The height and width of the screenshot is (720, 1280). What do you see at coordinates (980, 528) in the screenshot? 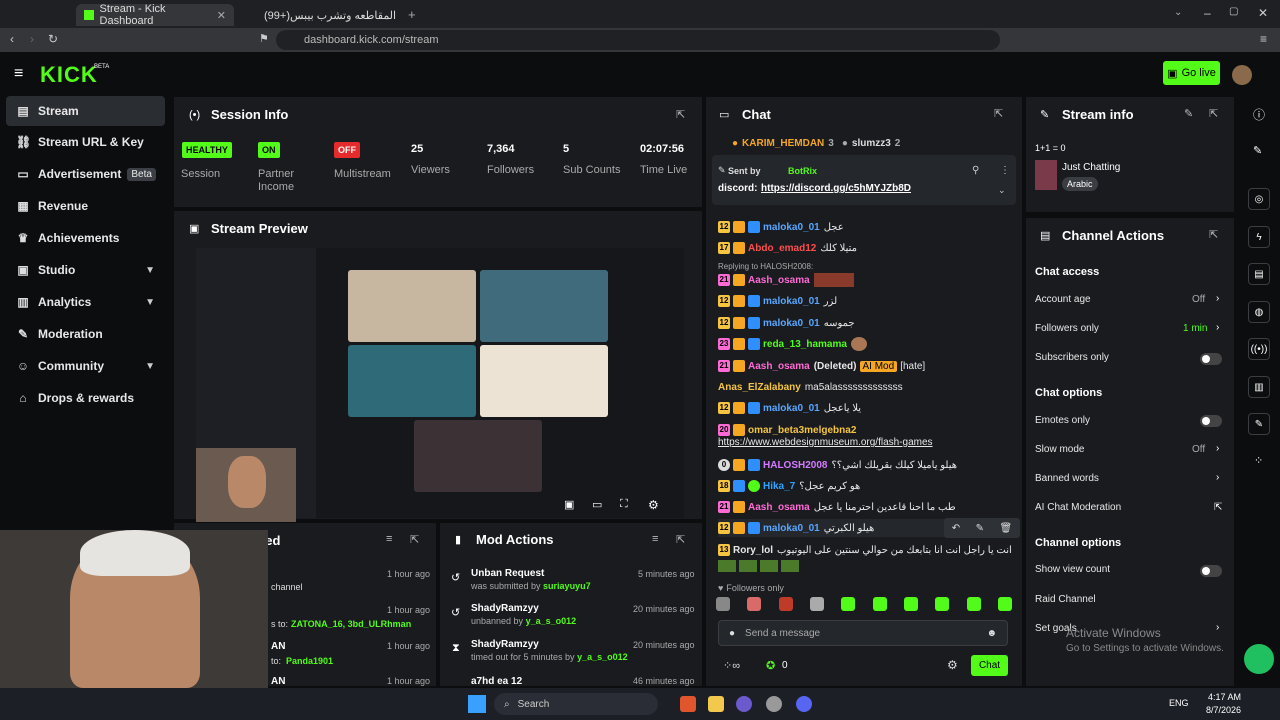
I see `pin-icon: ✎` at bounding box center [980, 528].